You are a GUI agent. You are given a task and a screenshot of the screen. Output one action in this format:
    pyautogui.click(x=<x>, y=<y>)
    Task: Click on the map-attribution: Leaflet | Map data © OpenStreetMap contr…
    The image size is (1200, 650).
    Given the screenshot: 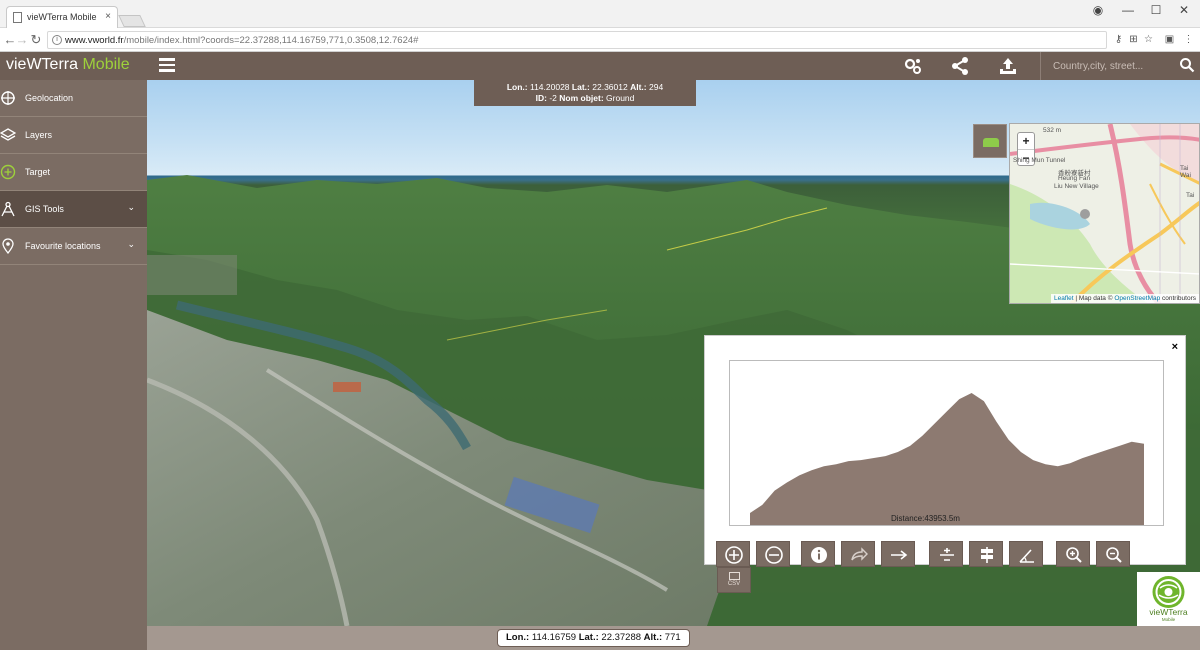 What is the action you would take?
    pyautogui.click(x=1124, y=298)
    